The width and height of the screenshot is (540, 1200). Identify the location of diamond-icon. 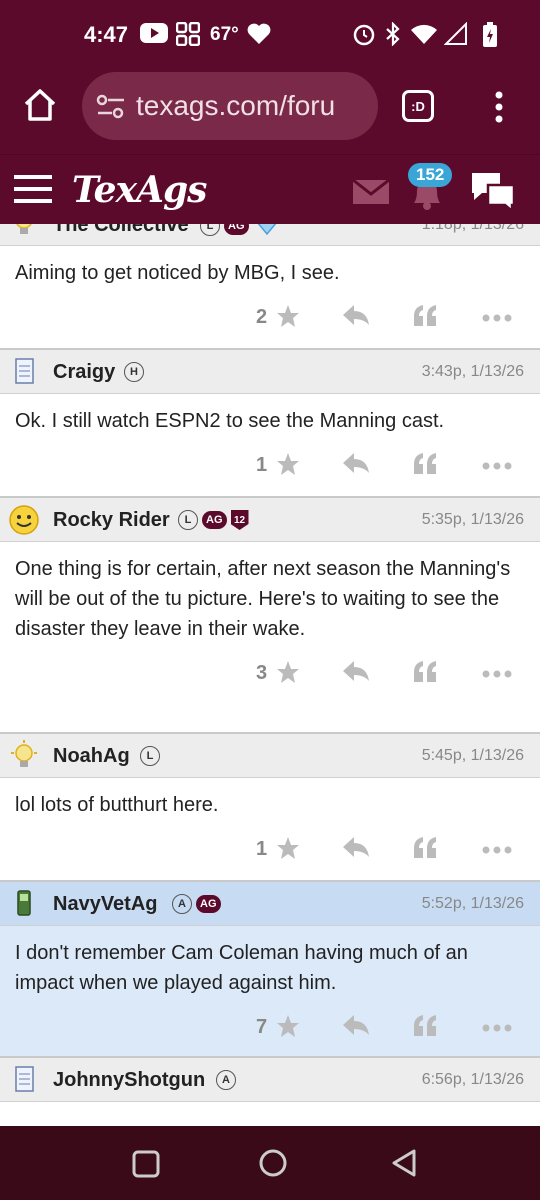
(266, 230).